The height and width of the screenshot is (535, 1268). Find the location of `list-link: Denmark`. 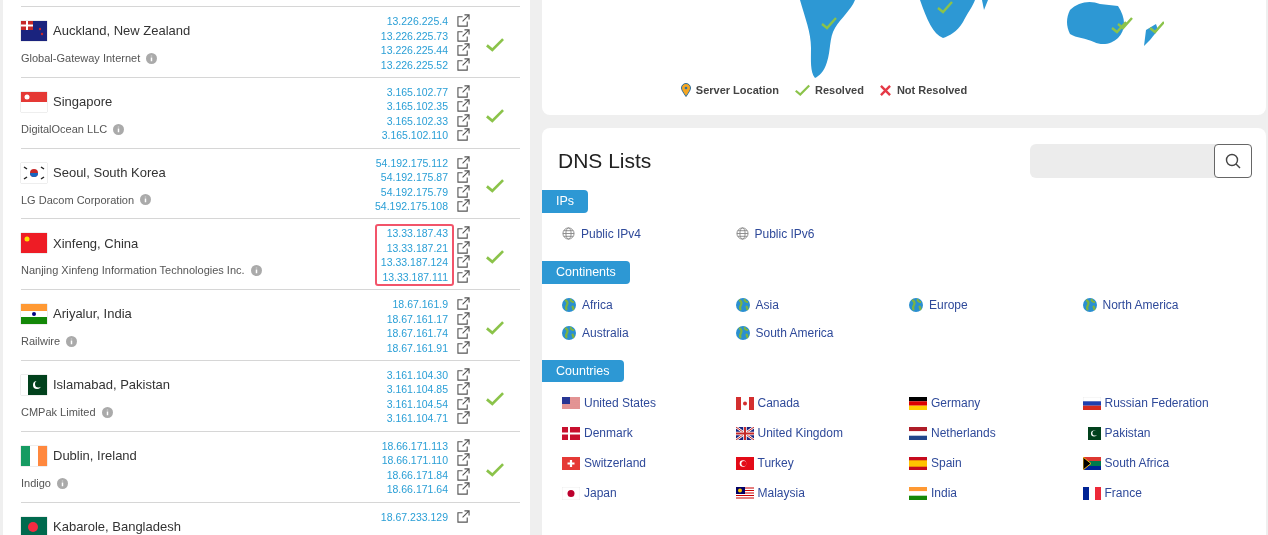

list-link: Denmark is located at coordinates (608, 433).